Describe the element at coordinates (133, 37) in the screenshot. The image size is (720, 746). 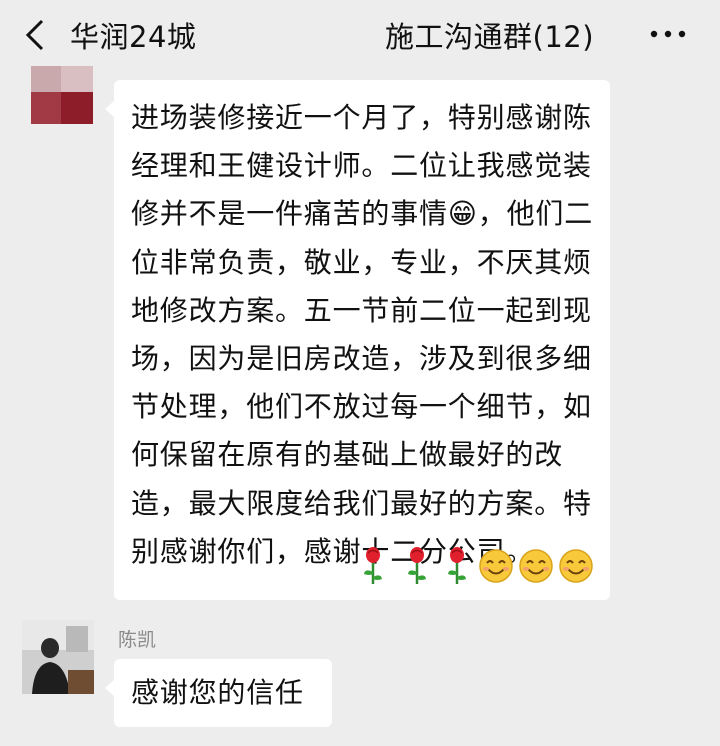
I see `chat-title-left: 华润24城` at that location.